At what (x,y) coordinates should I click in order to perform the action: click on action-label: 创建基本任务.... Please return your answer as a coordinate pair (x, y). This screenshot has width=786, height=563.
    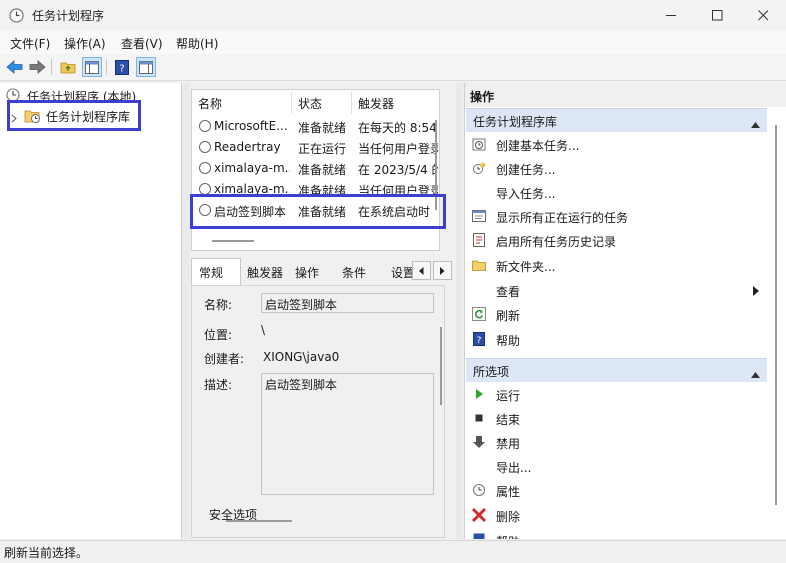
    Looking at the image, I should click on (538, 146).